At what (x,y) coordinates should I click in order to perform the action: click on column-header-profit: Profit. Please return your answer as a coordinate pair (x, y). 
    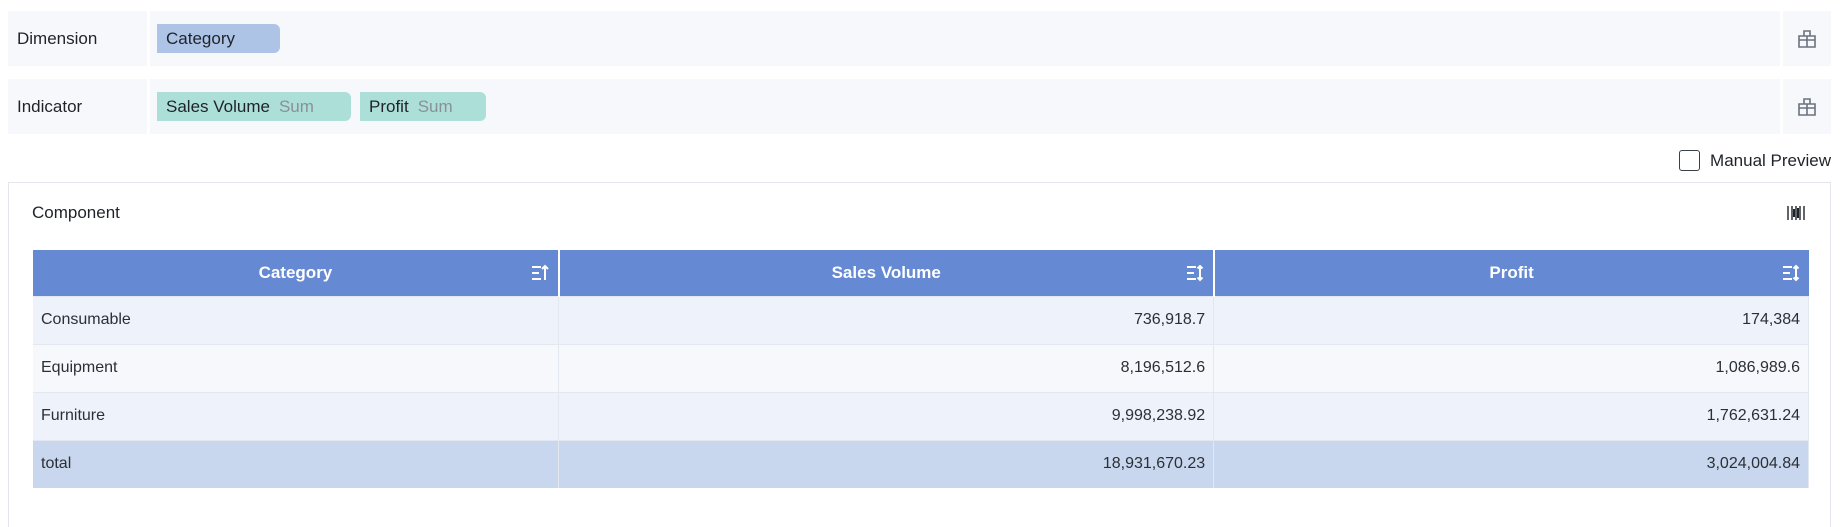
    Looking at the image, I should click on (1511, 273).